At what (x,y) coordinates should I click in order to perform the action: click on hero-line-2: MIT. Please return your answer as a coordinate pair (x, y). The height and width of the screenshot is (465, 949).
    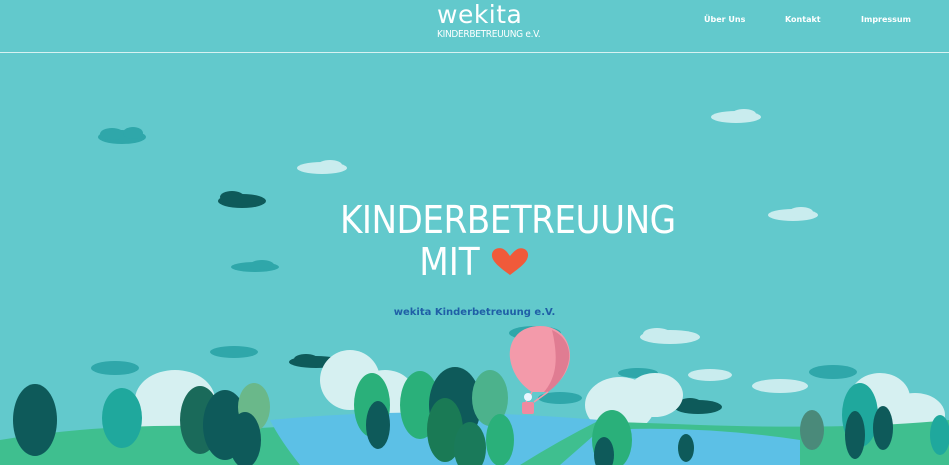
    Looking at the image, I should click on (449, 262).